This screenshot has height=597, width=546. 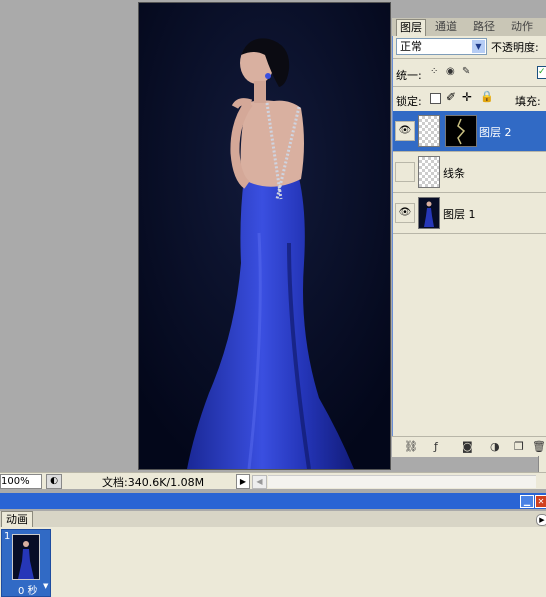 What do you see at coordinates (411, 446) in the screenshot?
I see `link-layers-icon: ⛓` at bounding box center [411, 446].